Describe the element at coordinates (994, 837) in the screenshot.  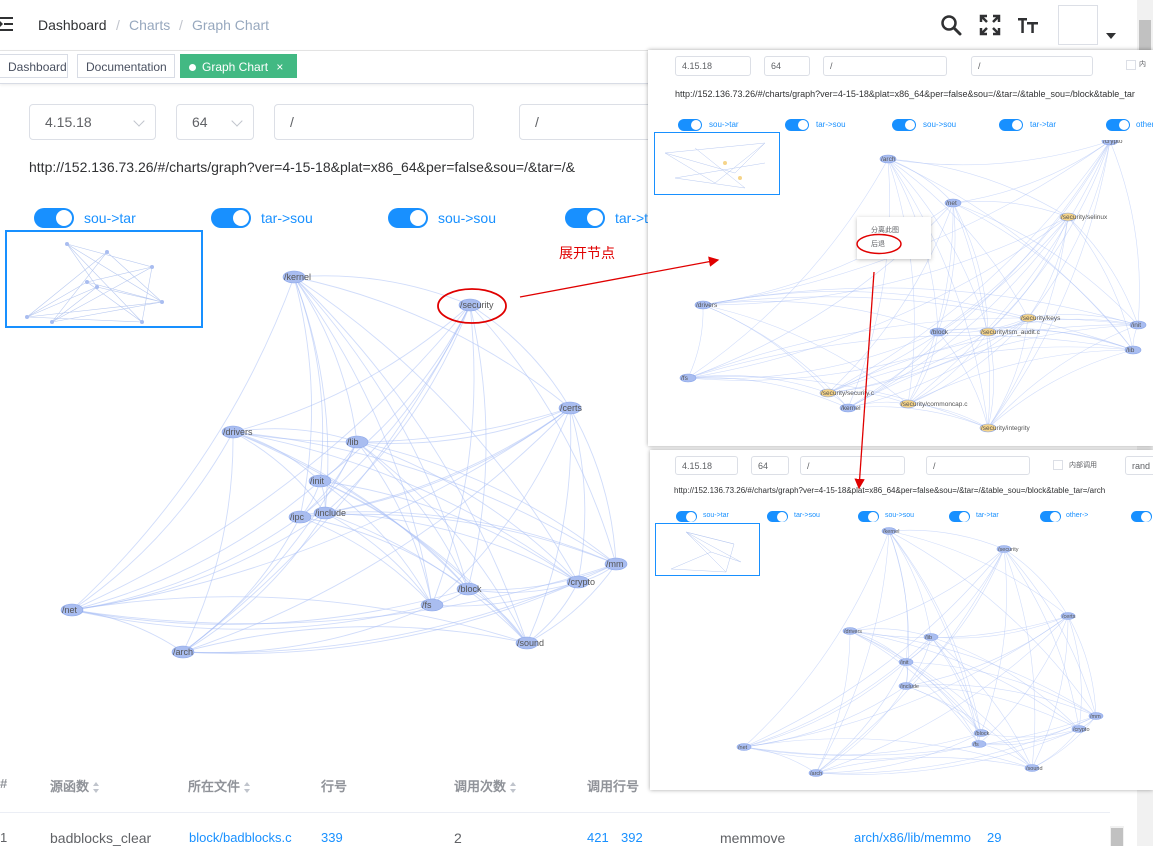
I see `row-callee-line-link: 29` at that location.